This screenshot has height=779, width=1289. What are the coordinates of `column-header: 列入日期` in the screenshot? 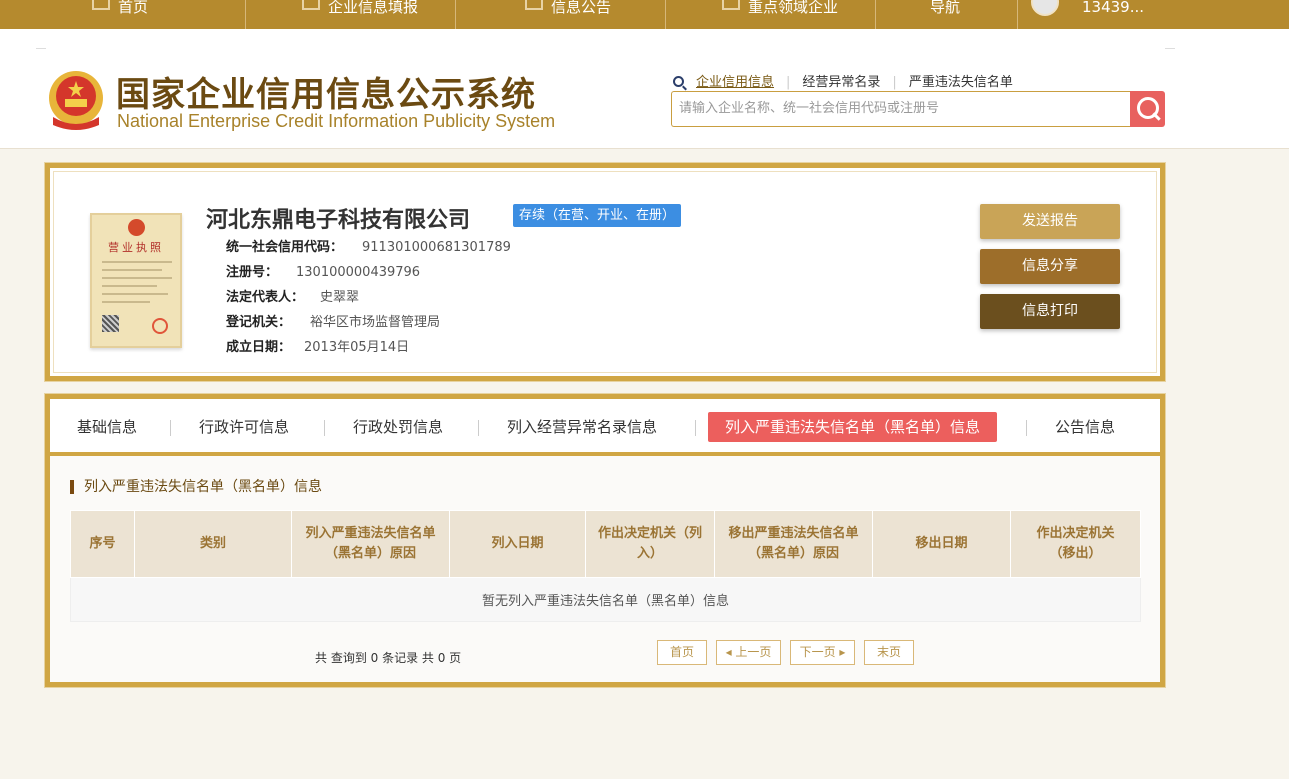 It's located at (517, 544).